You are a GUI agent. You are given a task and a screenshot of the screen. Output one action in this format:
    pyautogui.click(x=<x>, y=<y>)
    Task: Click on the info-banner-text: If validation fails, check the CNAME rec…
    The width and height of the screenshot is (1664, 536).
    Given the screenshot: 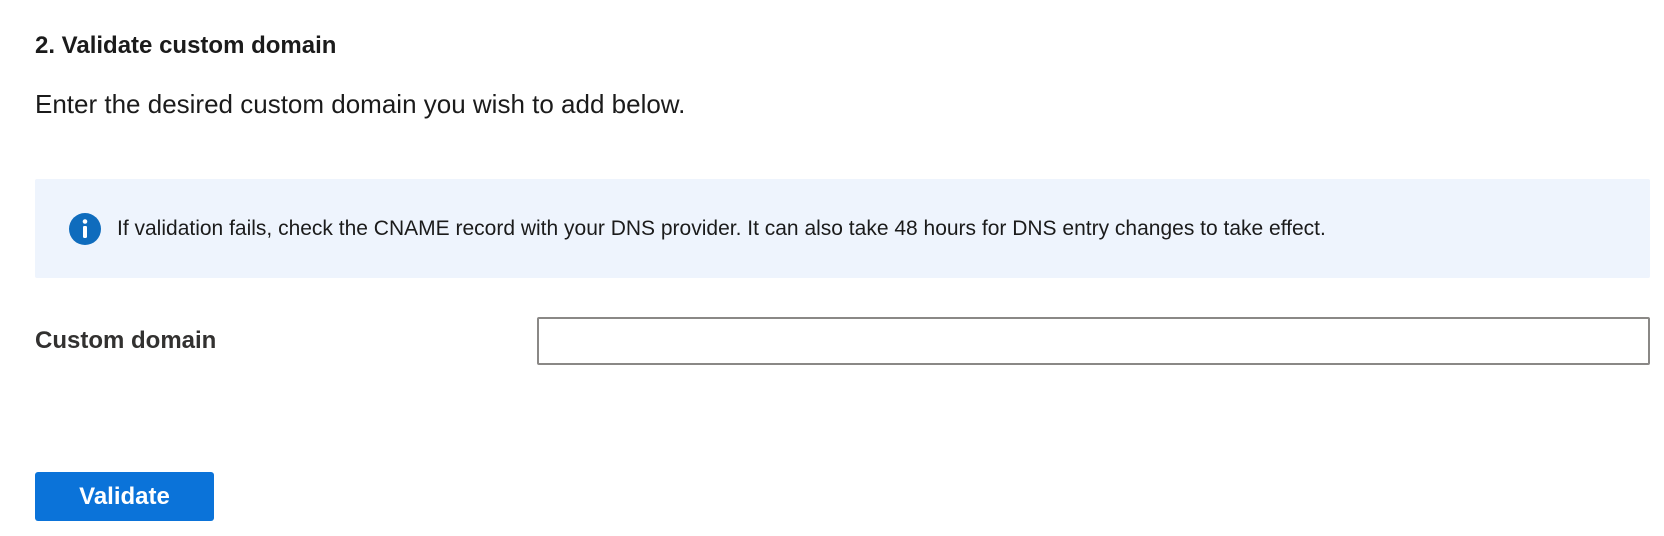 What is the action you would take?
    pyautogui.click(x=721, y=228)
    